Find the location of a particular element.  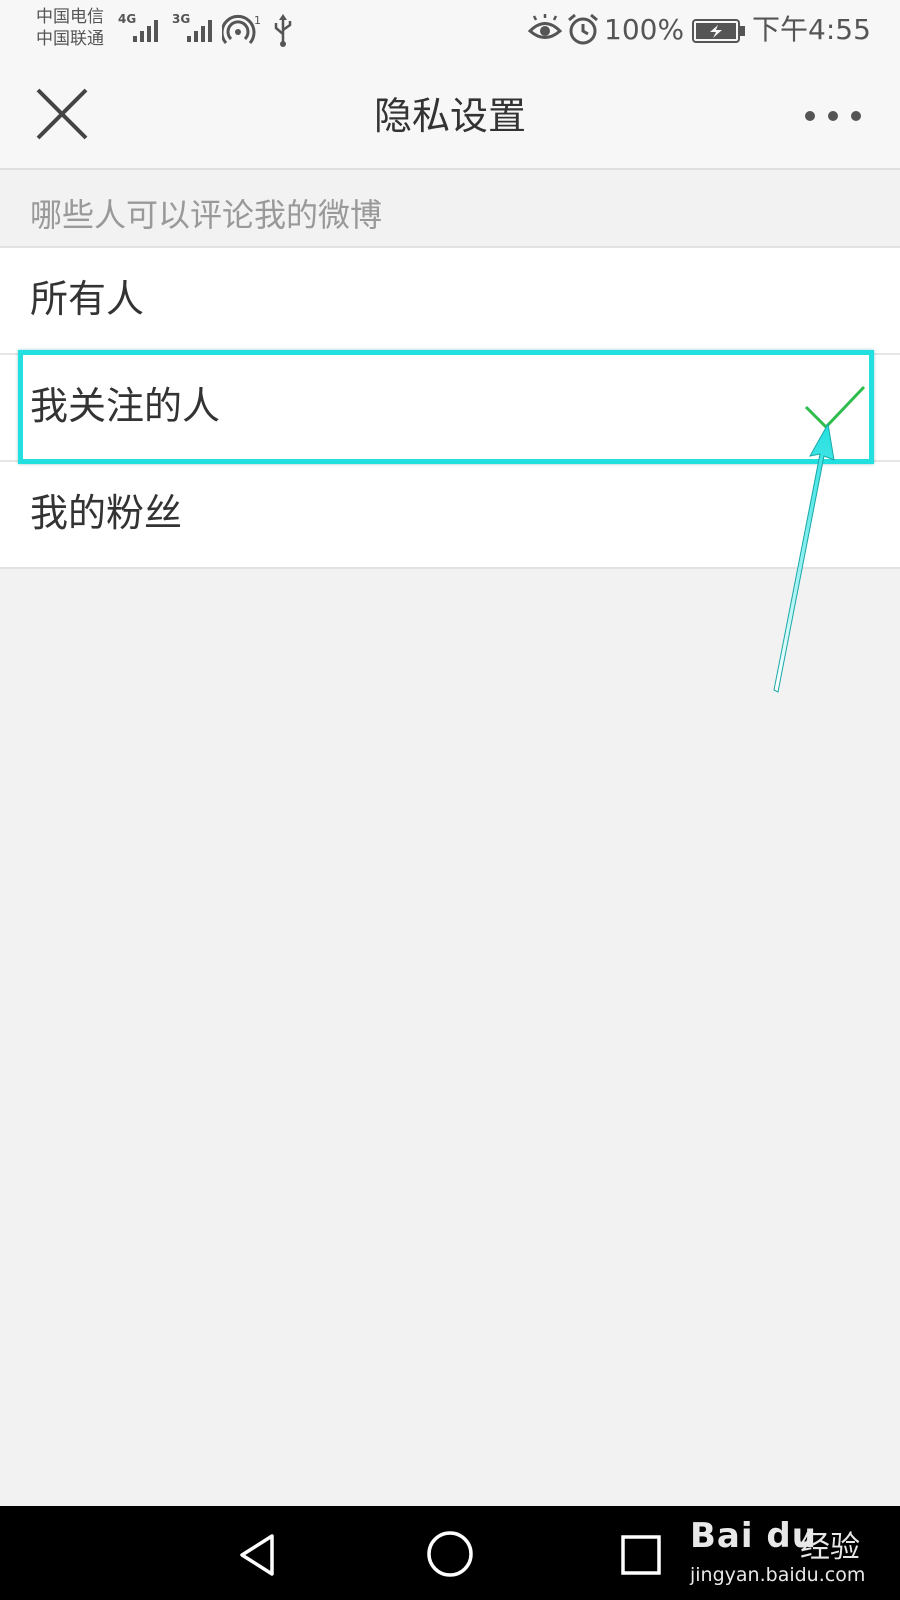

title-bar: 隐私设置 is located at coordinates (450, 117).